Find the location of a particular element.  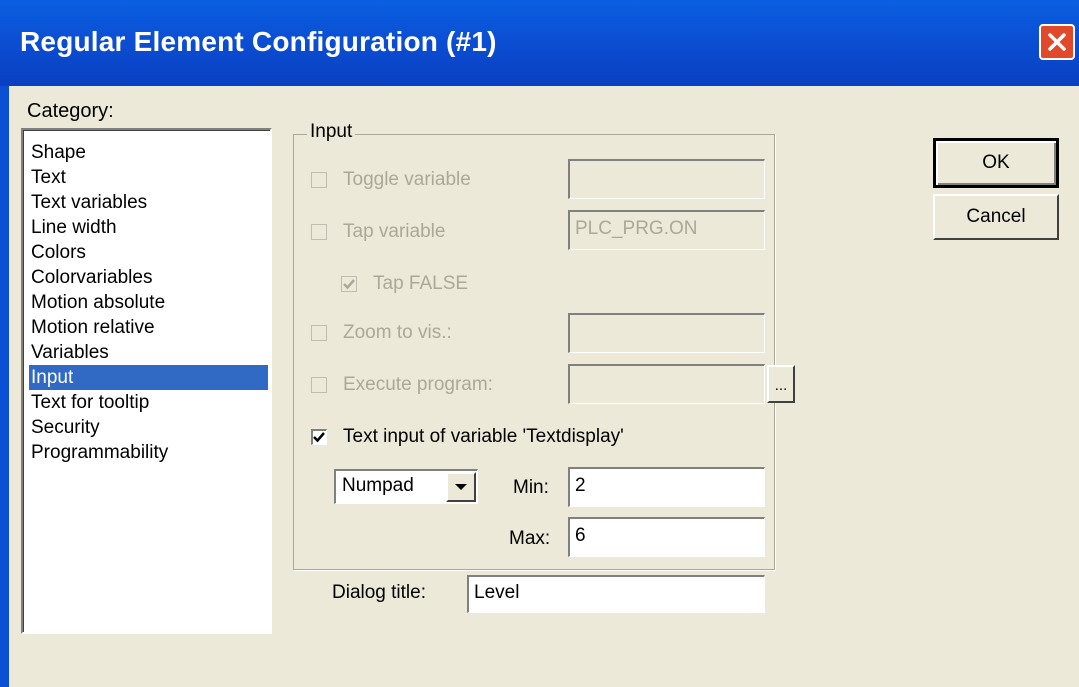

max-label: Max: is located at coordinates (530, 538).